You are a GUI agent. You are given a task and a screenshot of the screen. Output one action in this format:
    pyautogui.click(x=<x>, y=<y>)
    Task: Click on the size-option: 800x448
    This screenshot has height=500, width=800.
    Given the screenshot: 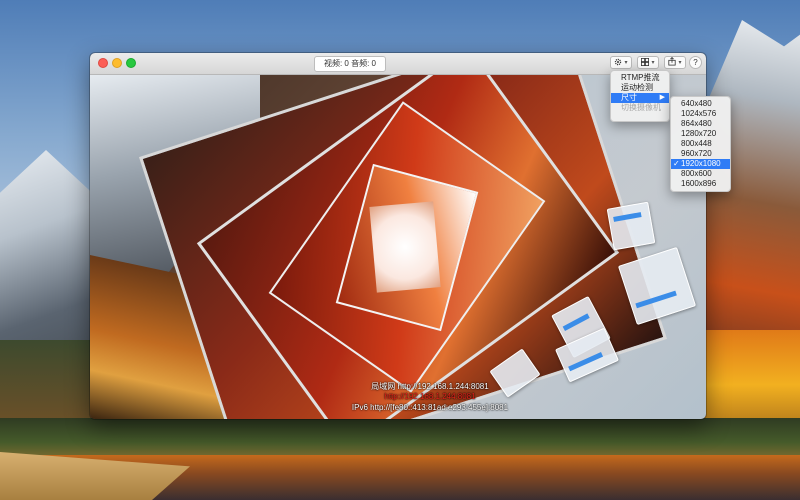 What is the action you would take?
    pyautogui.click(x=700, y=144)
    